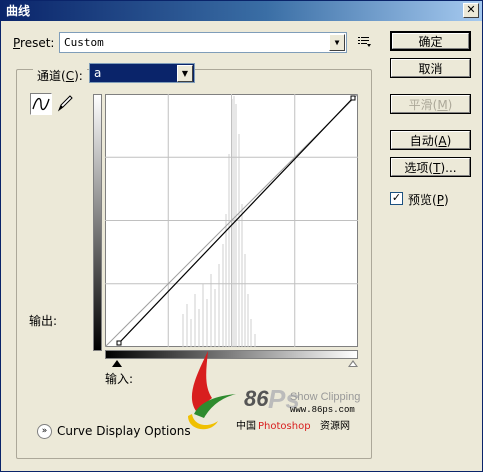 The width and height of the screenshot is (483, 472). What do you see at coordinates (471, 10) in the screenshot?
I see `close-button: ✕` at bounding box center [471, 10].